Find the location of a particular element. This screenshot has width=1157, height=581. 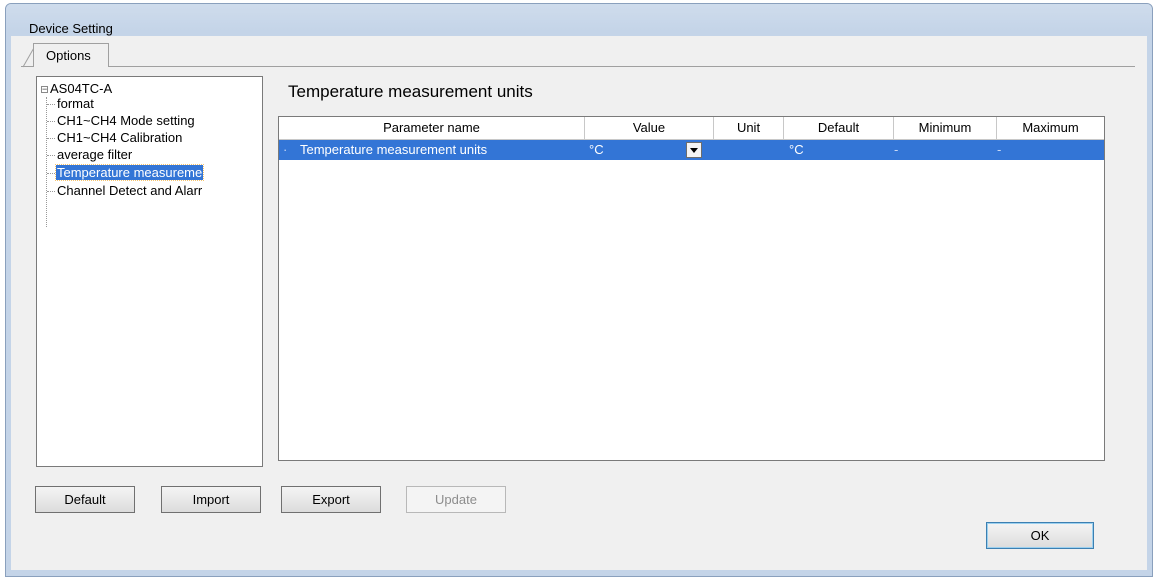

tree-item-label: Channel Detect and Alarr is located at coordinates (130, 190).